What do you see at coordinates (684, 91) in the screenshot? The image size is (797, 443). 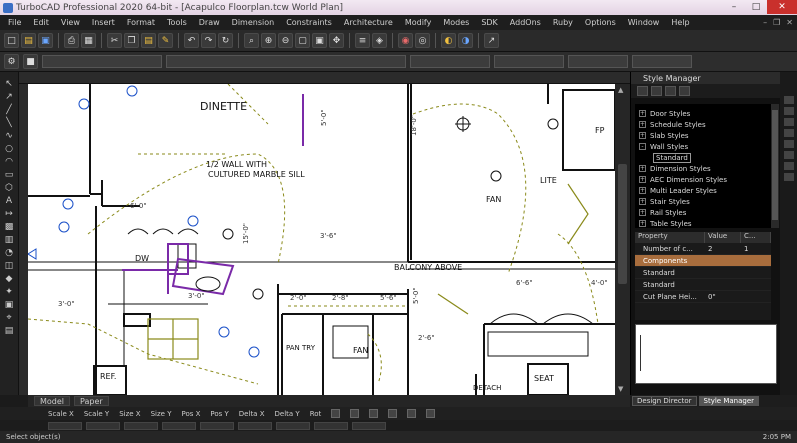 I see `import-style-icon` at bounding box center [684, 91].